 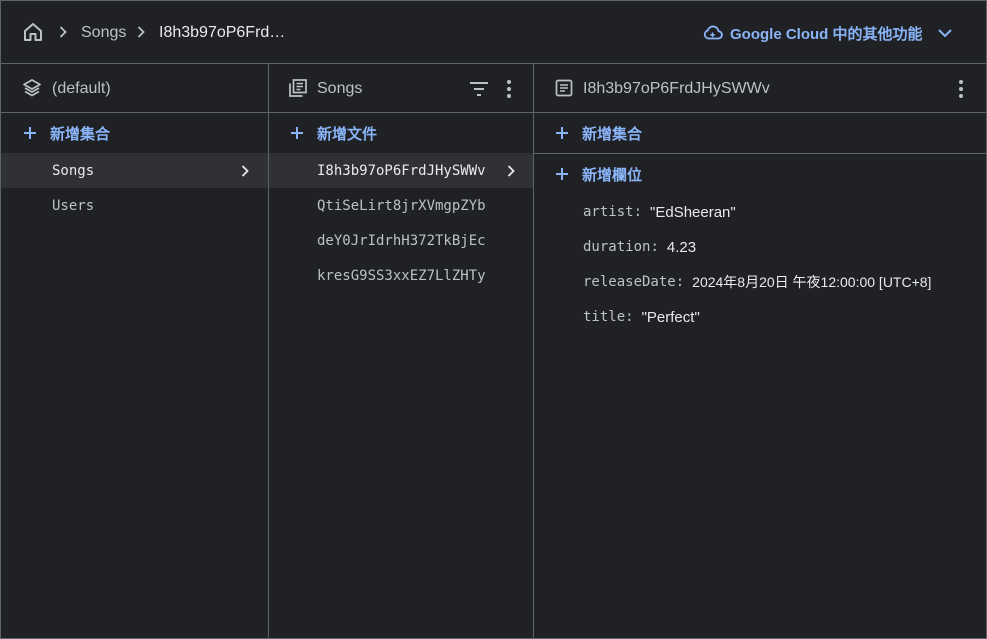 I want to click on field-key: artist, so click(x=608, y=212).